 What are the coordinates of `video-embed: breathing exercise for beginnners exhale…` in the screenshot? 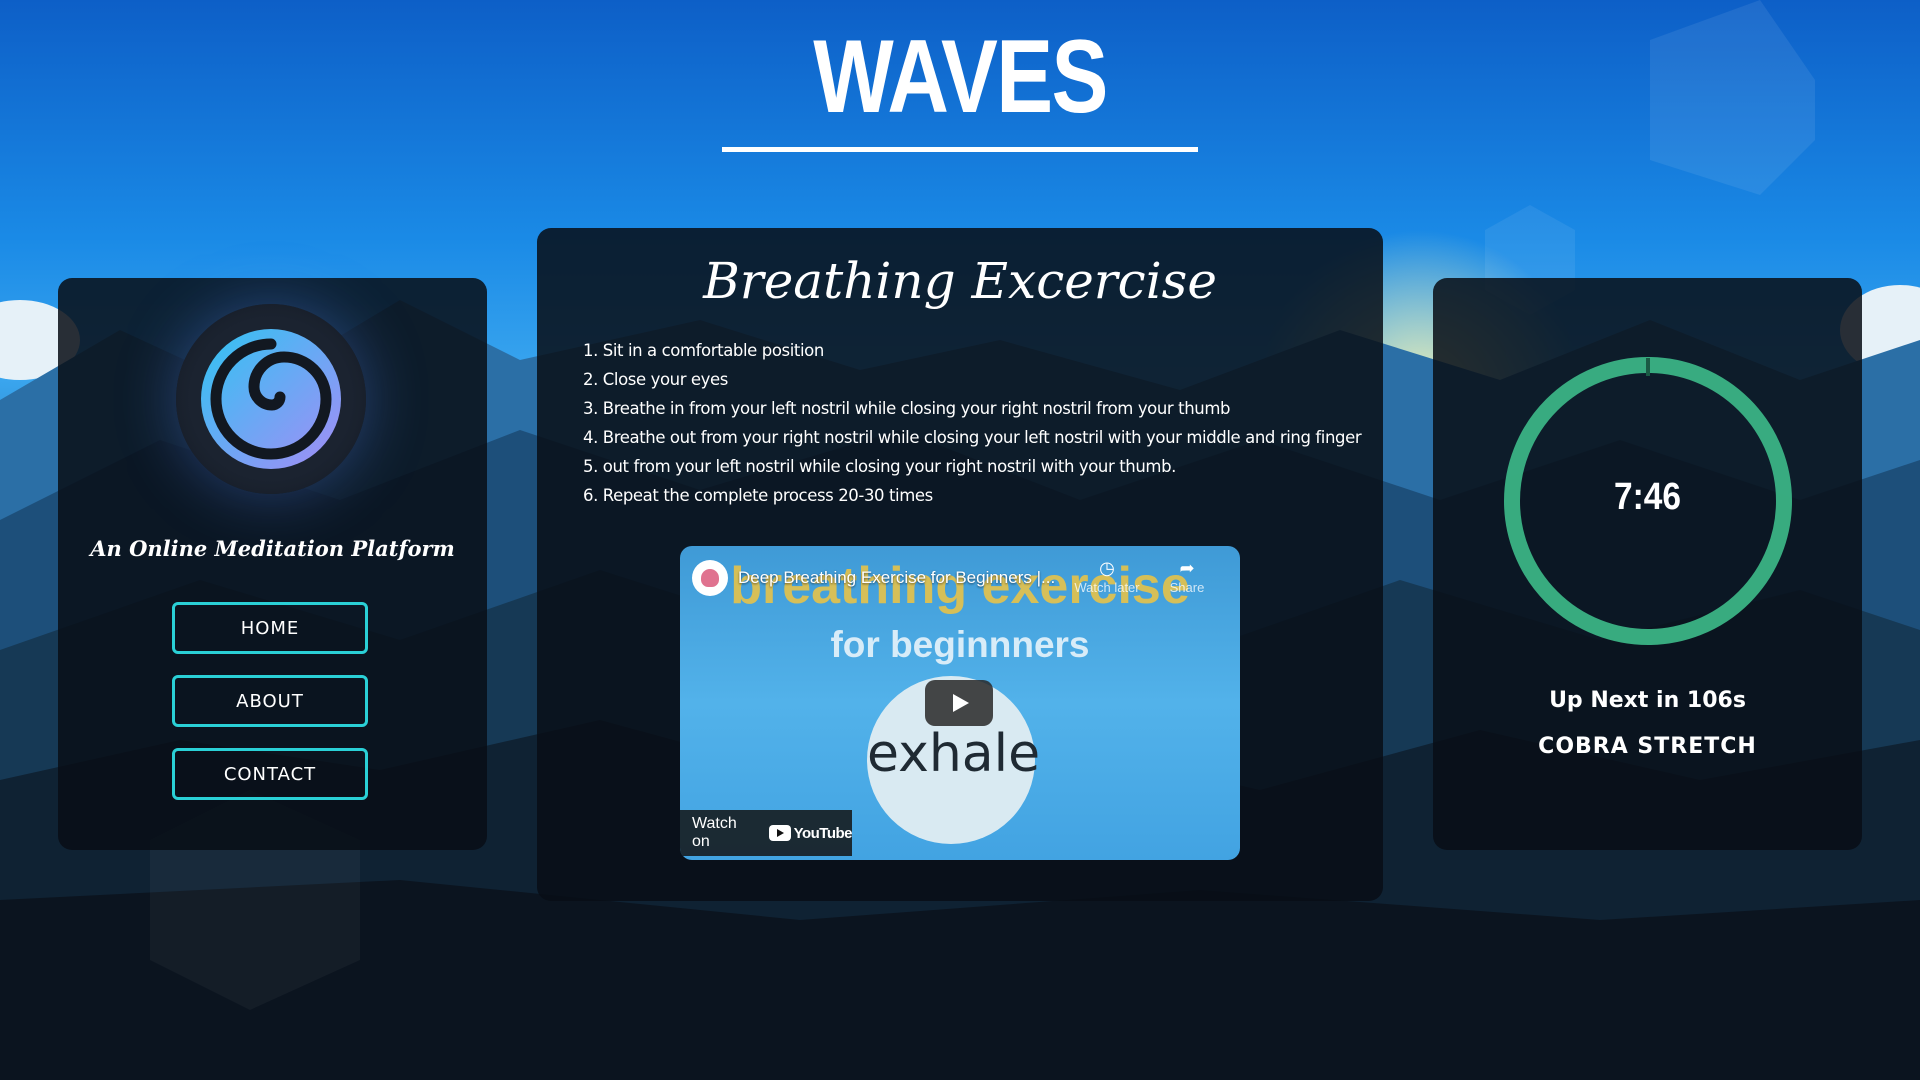 It's located at (960, 703).